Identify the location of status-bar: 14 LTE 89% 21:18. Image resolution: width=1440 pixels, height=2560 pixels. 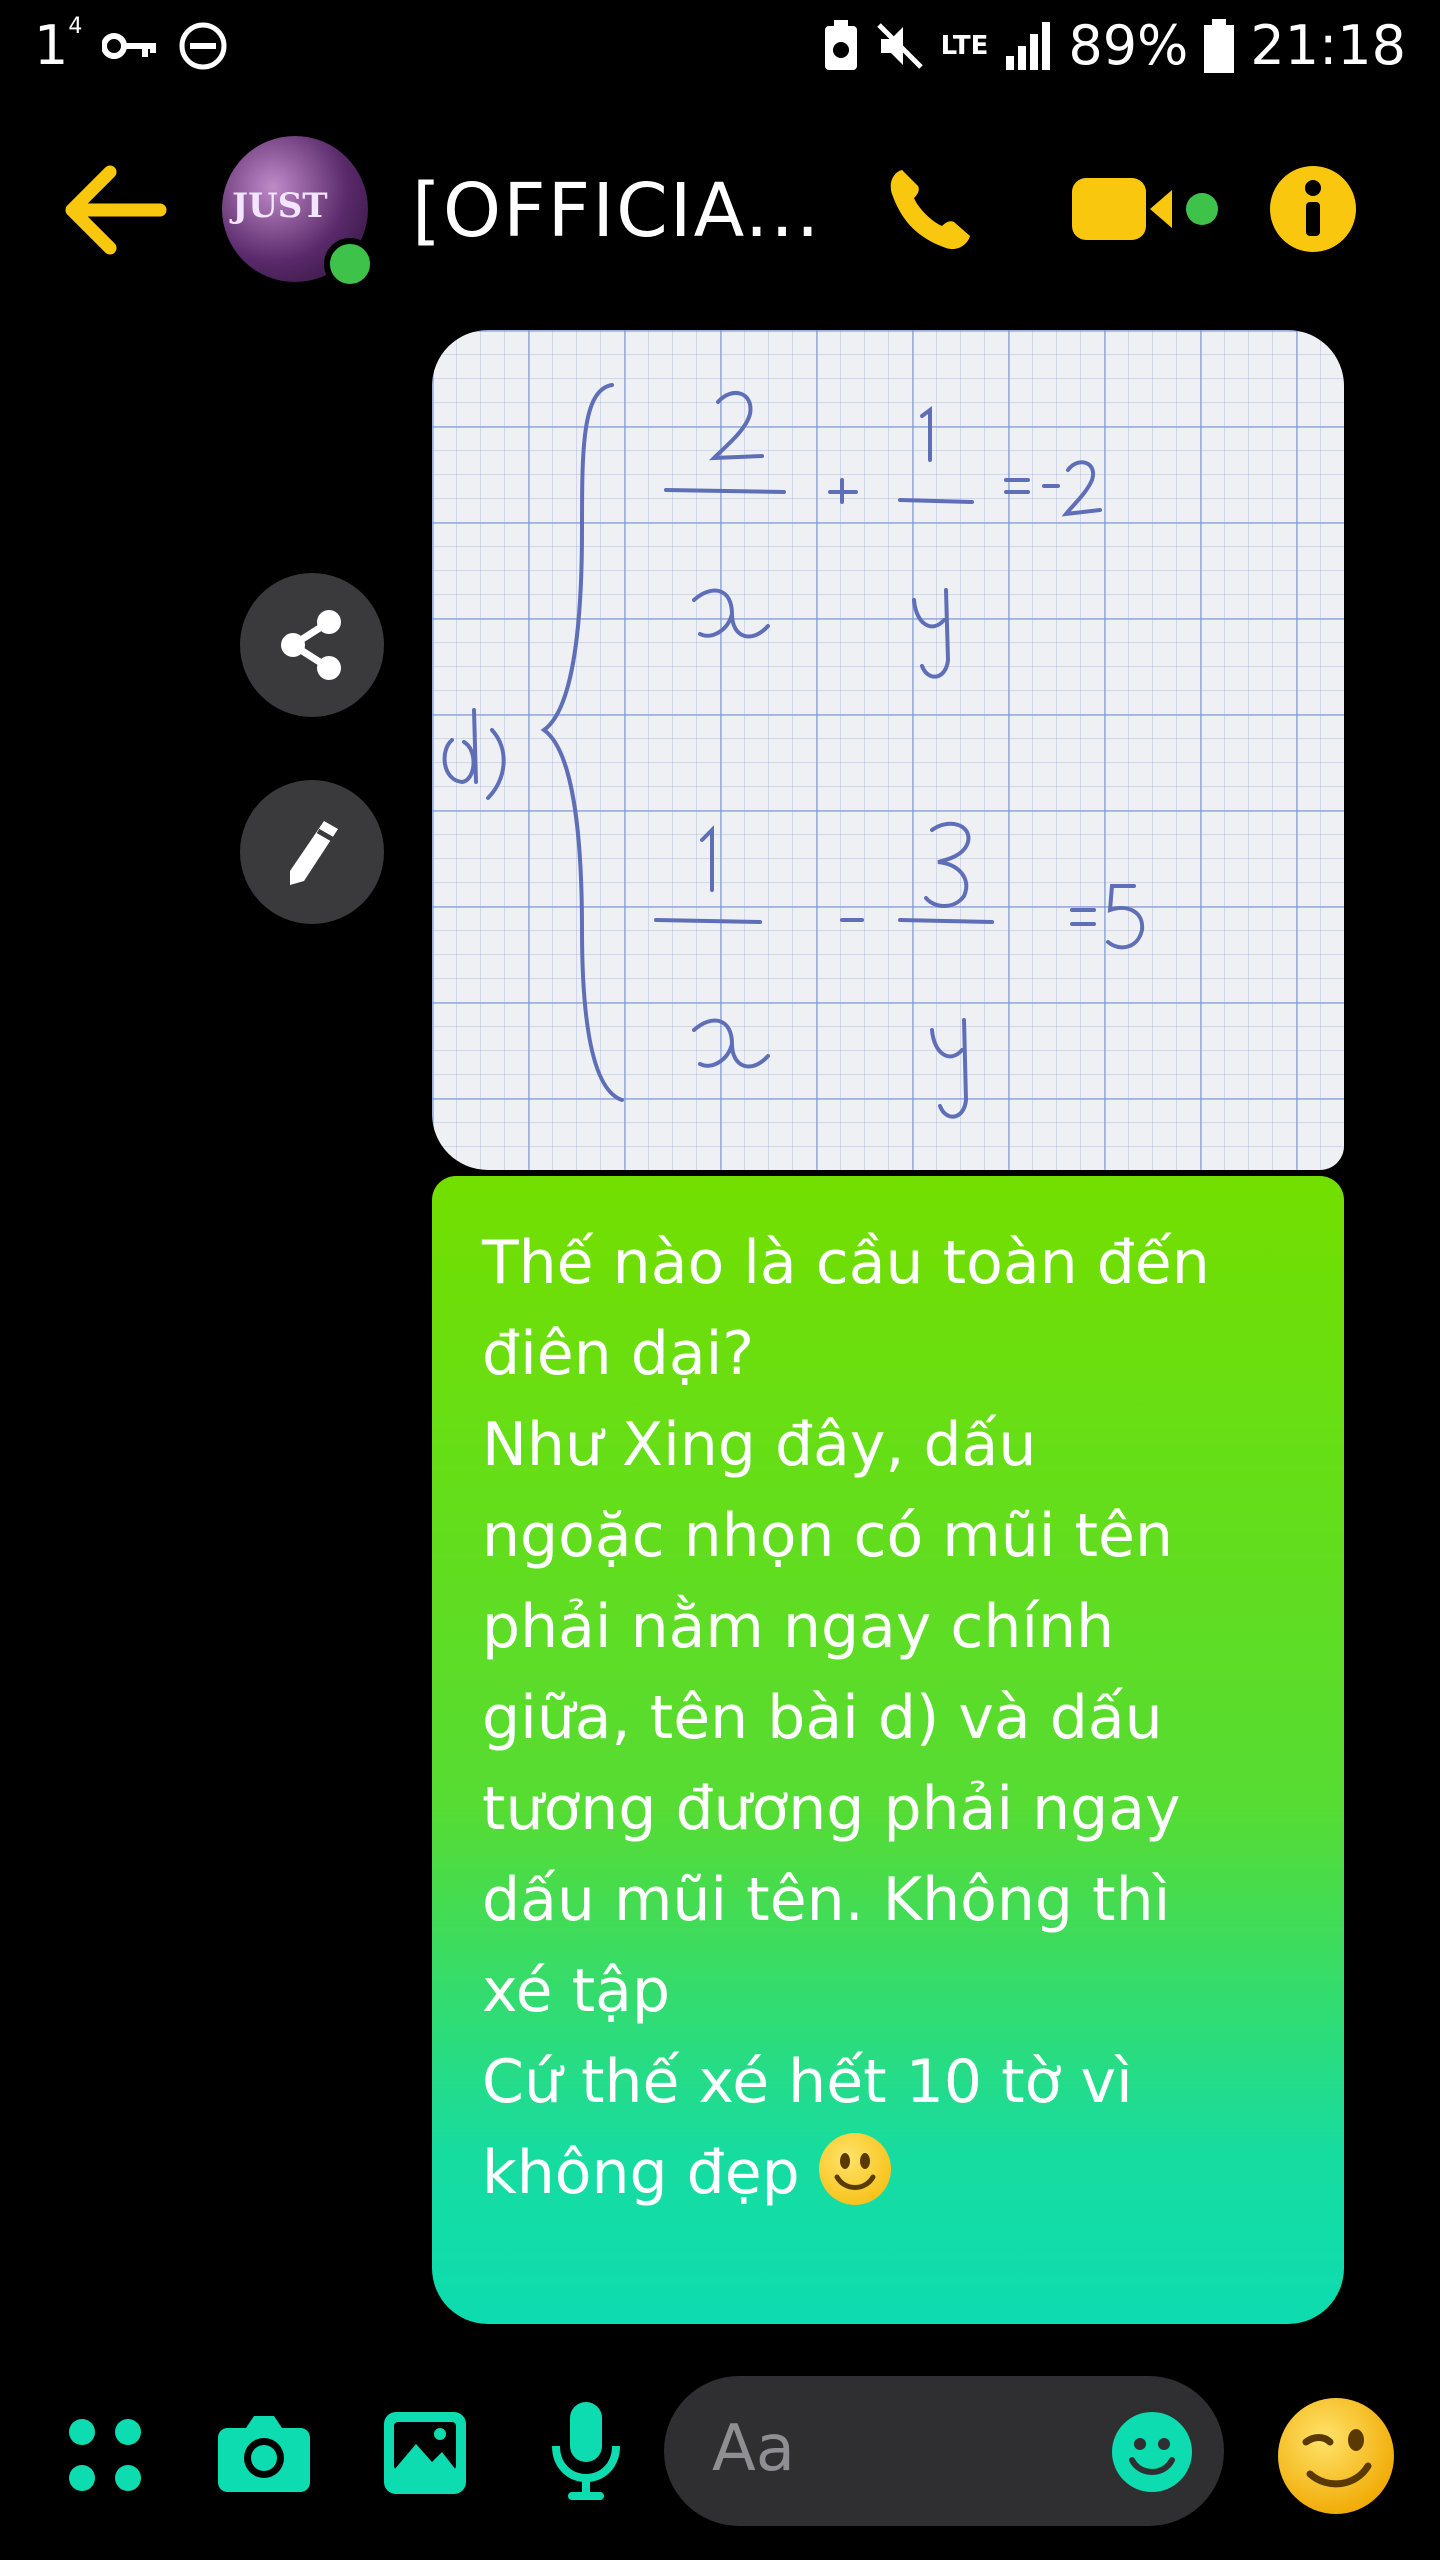
(720, 50).